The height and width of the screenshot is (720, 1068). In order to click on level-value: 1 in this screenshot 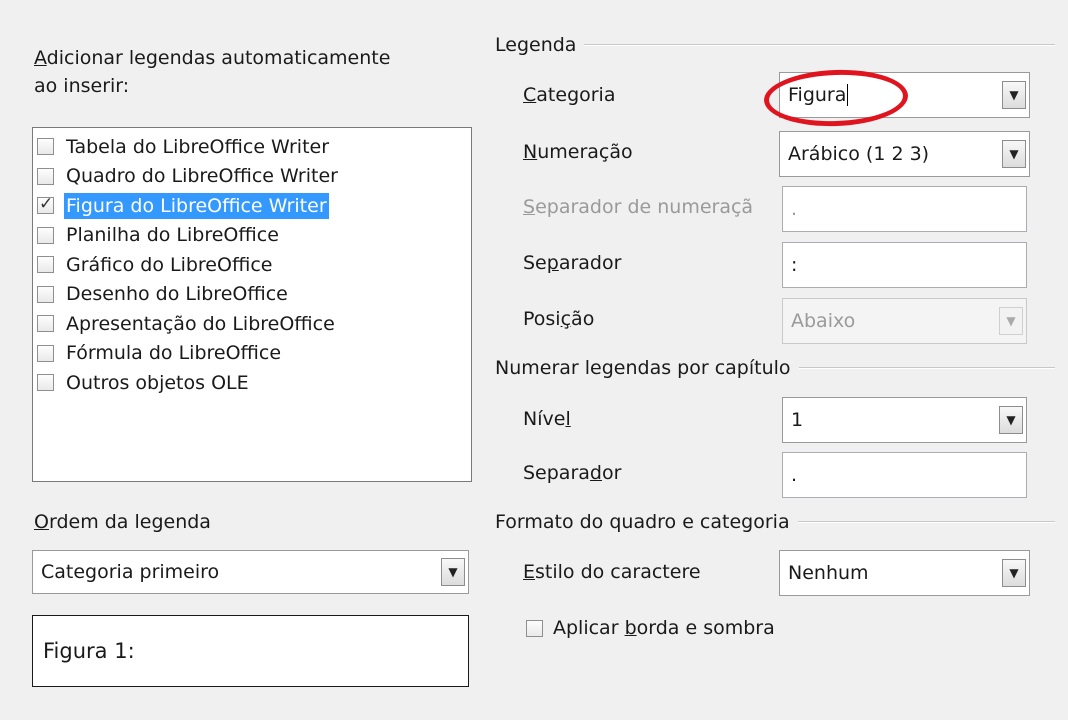, I will do `click(797, 420)`.